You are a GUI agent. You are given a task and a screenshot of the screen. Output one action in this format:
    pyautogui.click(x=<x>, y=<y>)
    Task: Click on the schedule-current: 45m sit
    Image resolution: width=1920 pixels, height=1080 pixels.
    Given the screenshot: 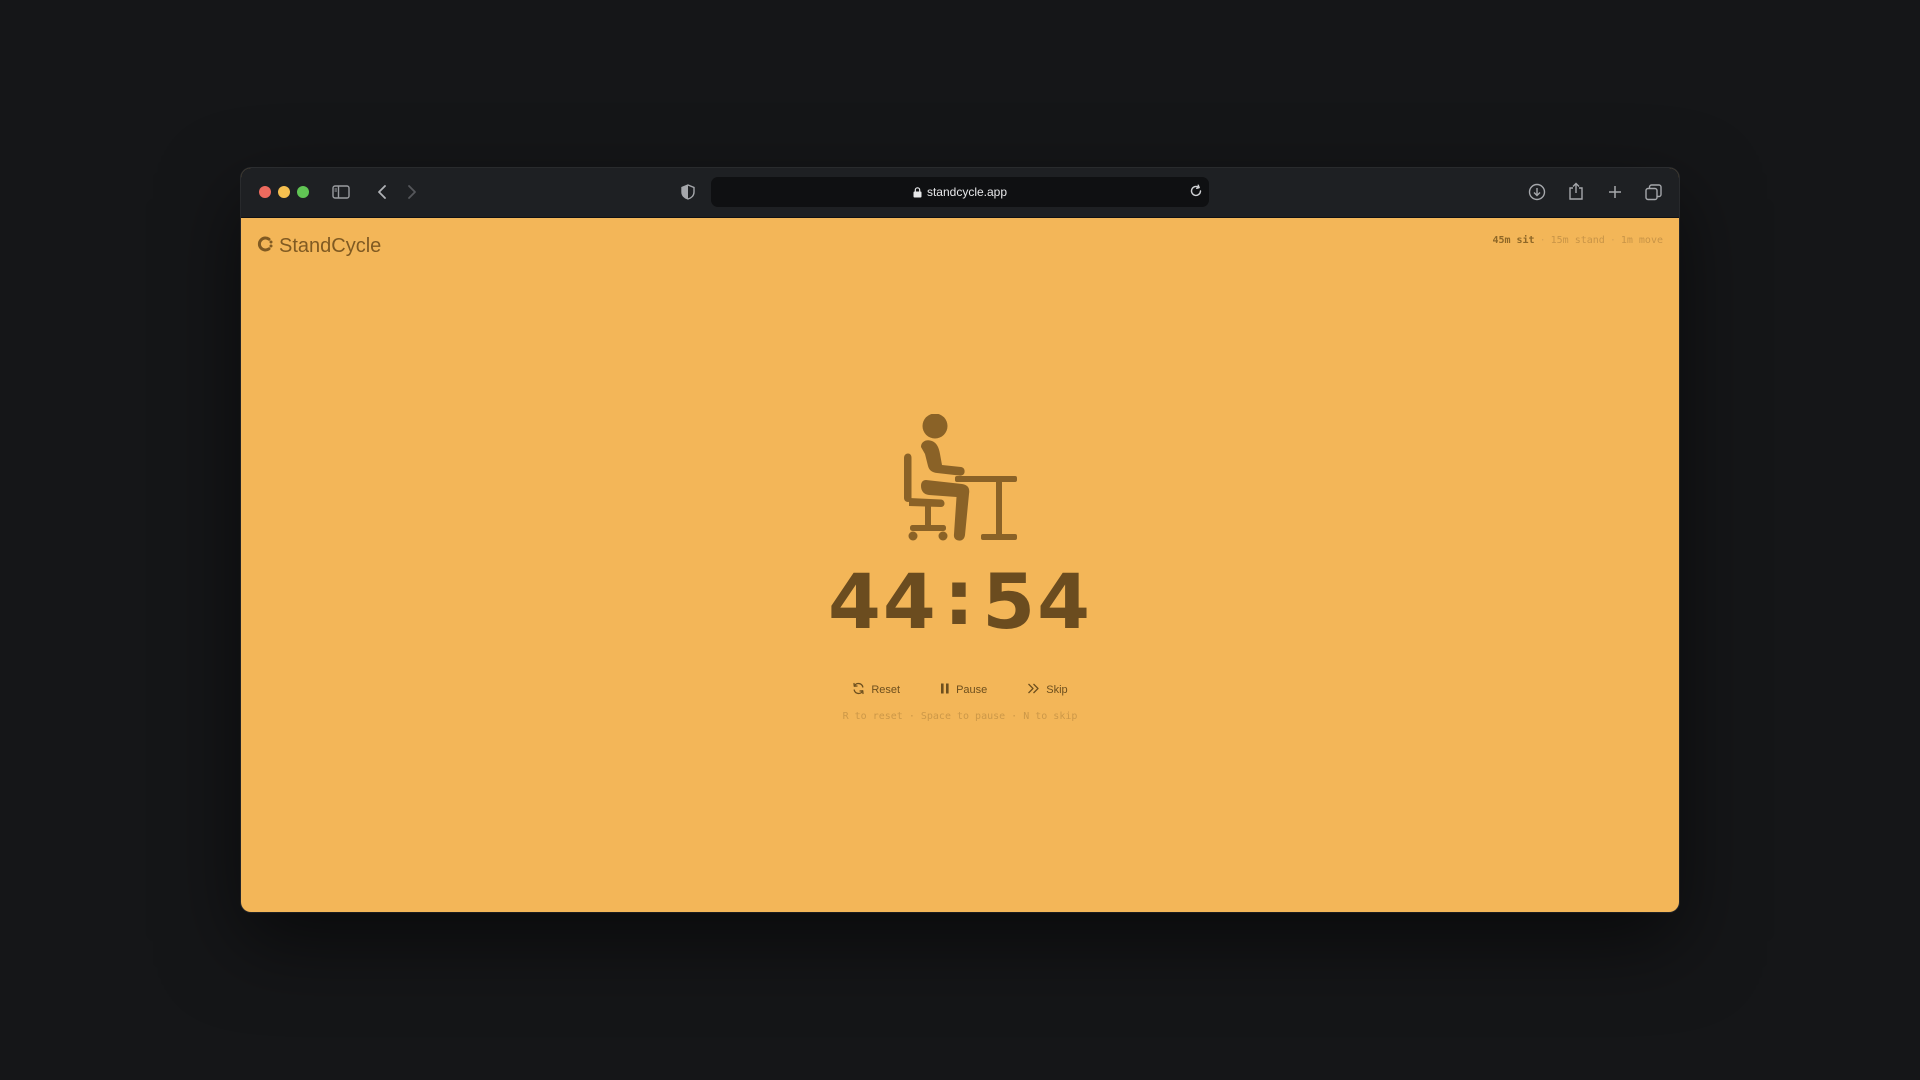 What is the action you would take?
    pyautogui.click(x=1513, y=240)
    